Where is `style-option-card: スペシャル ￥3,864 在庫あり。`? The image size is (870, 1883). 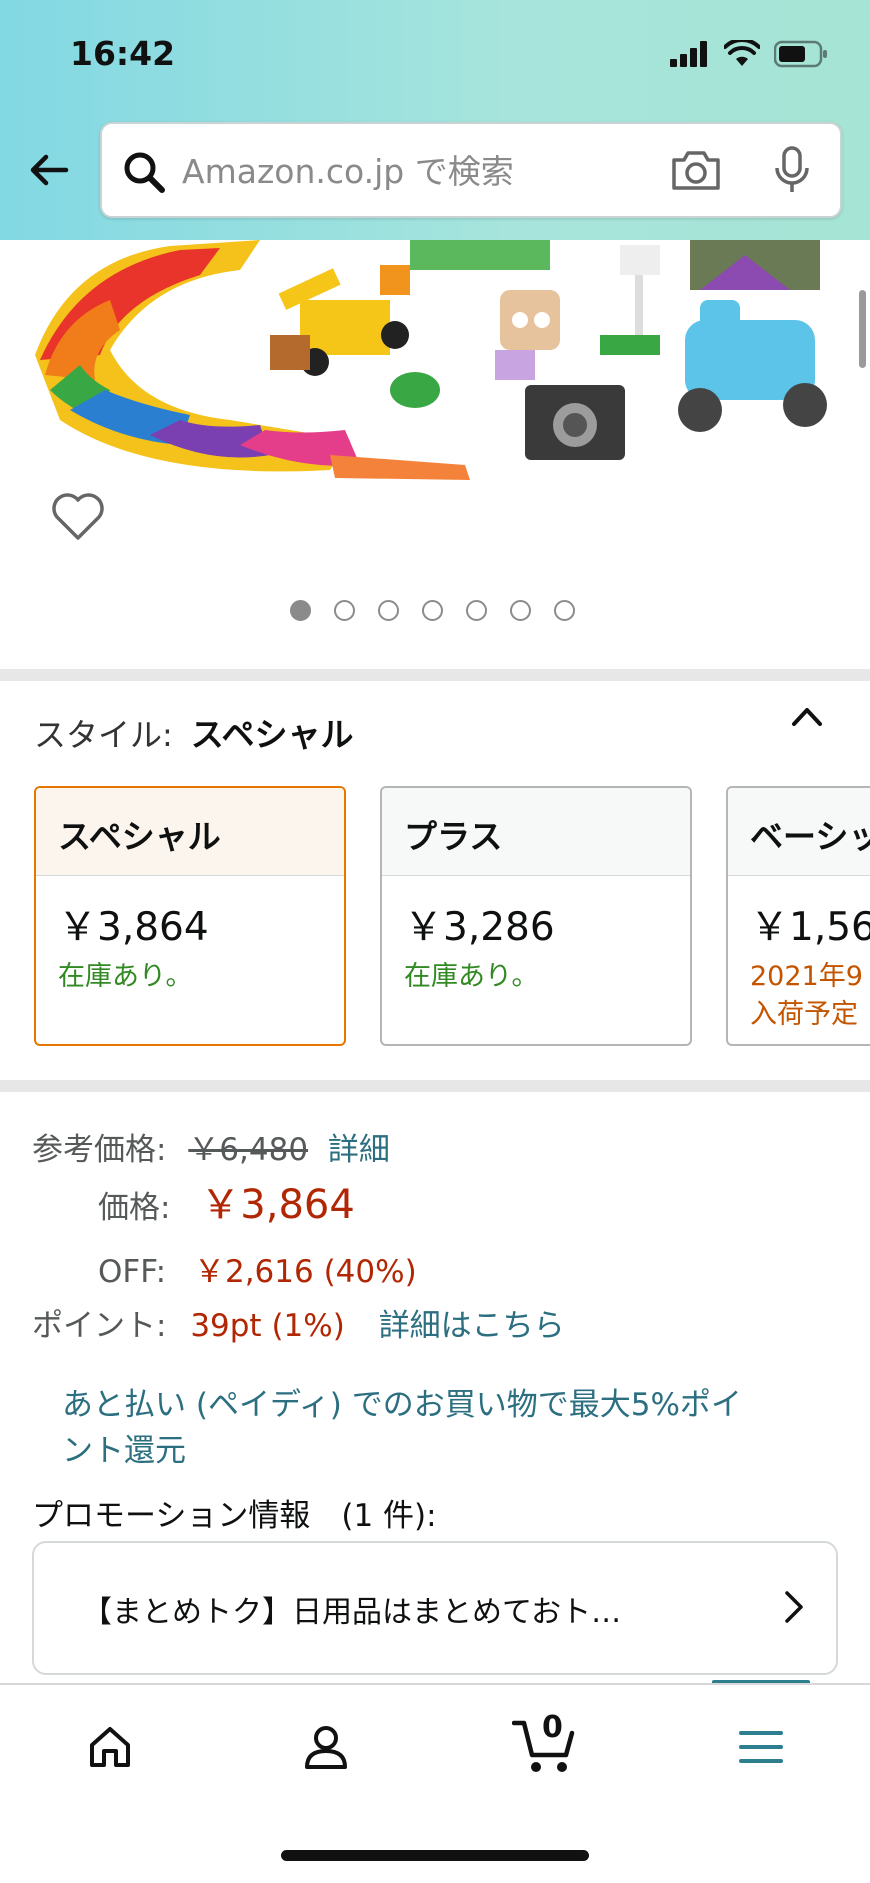 style-option-card: スペシャル ￥3,864 在庫あり。 is located at coordinates (190, 916).